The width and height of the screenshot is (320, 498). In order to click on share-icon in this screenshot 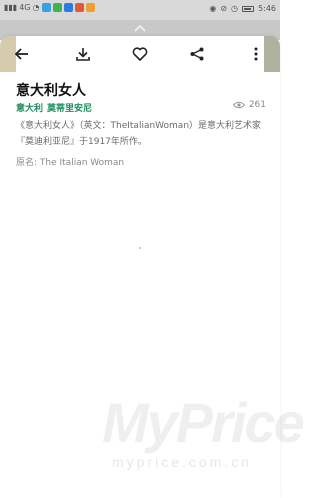, I will do `click(197, 54)`.